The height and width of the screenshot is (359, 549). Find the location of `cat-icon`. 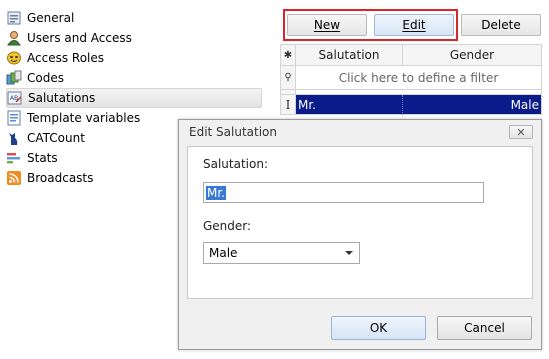

cat-icon is located at coordinates (14, 138).